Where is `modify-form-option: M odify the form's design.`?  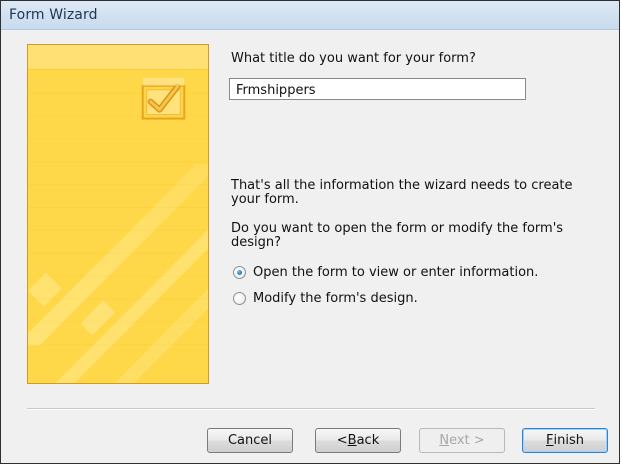 modify-form-option: M odify the form's design. is located at coordinates (325, 298).